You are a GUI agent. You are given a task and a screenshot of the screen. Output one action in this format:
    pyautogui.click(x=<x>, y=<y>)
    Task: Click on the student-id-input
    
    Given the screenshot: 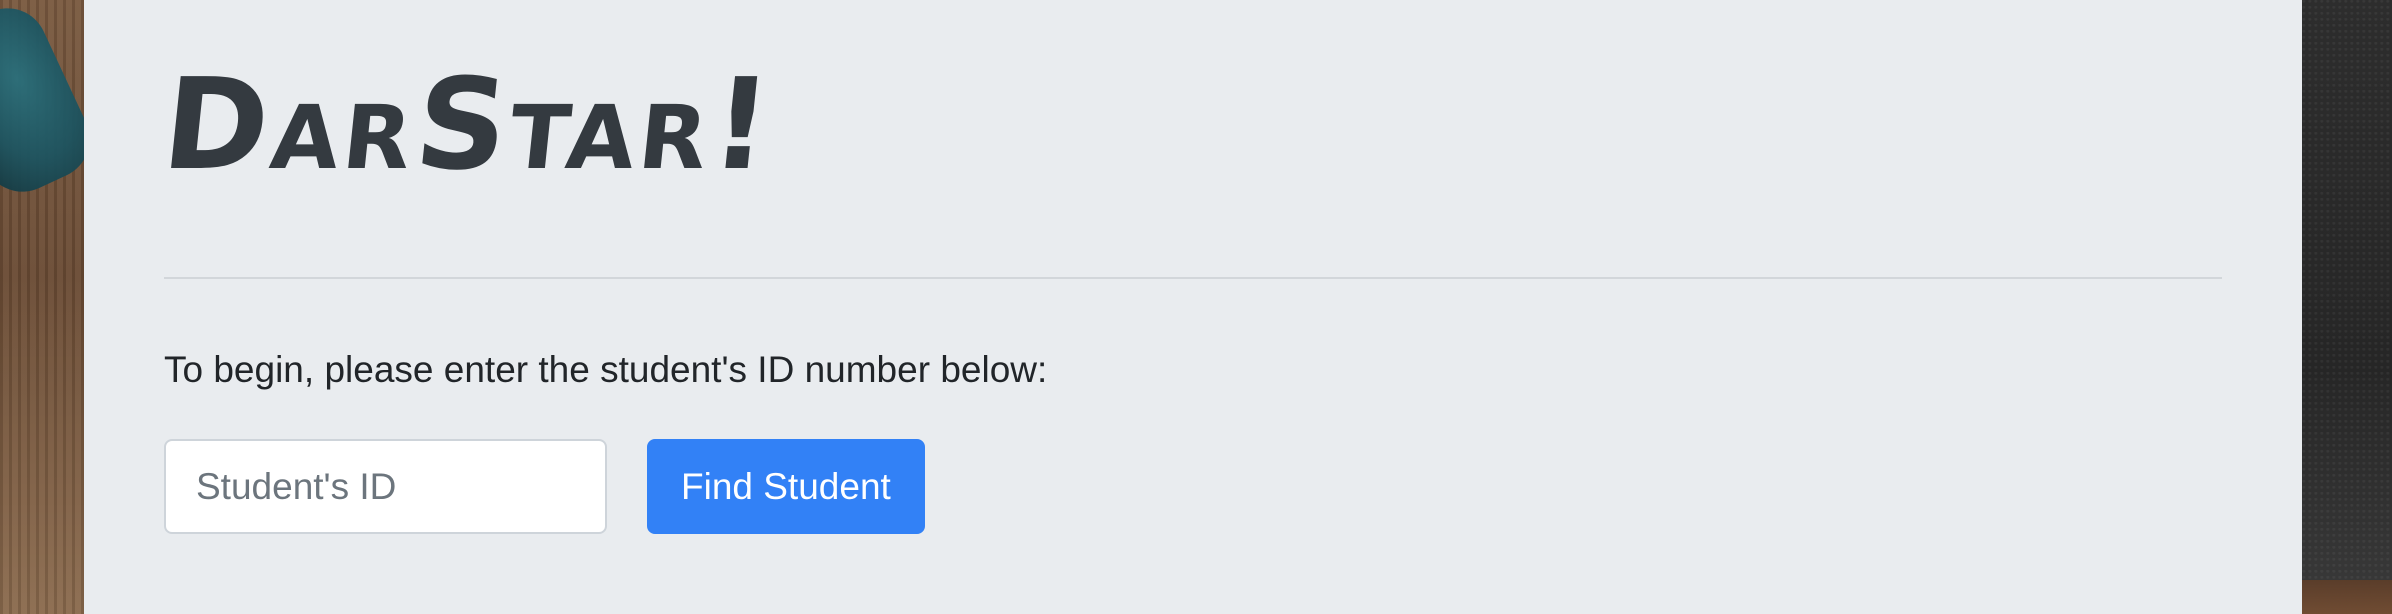 What is the action you would take?
    pyautogui.click(x=385, y=486)
    